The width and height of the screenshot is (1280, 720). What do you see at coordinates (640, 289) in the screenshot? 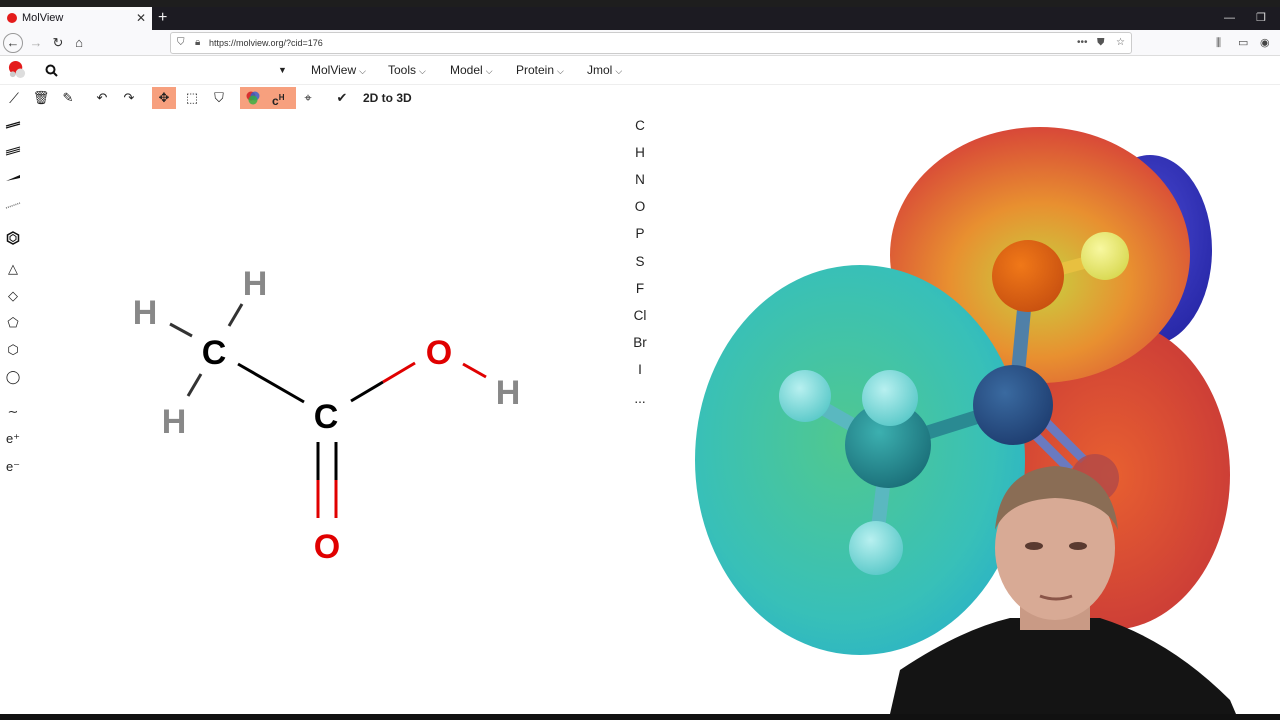
I see `element-f: F` at bounding box center [640, 289].